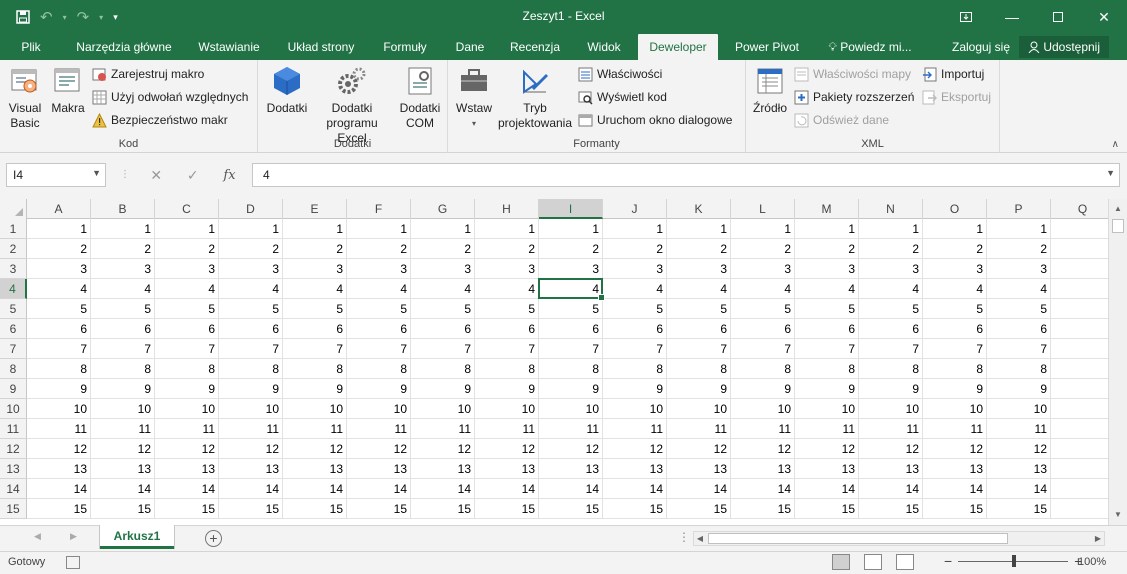 This screenshot has height=574, width=1127. What do you see at coordinates (443, 269) in the screenshot?
I see `cell-g3: 3` at bounding box center [443, 269].